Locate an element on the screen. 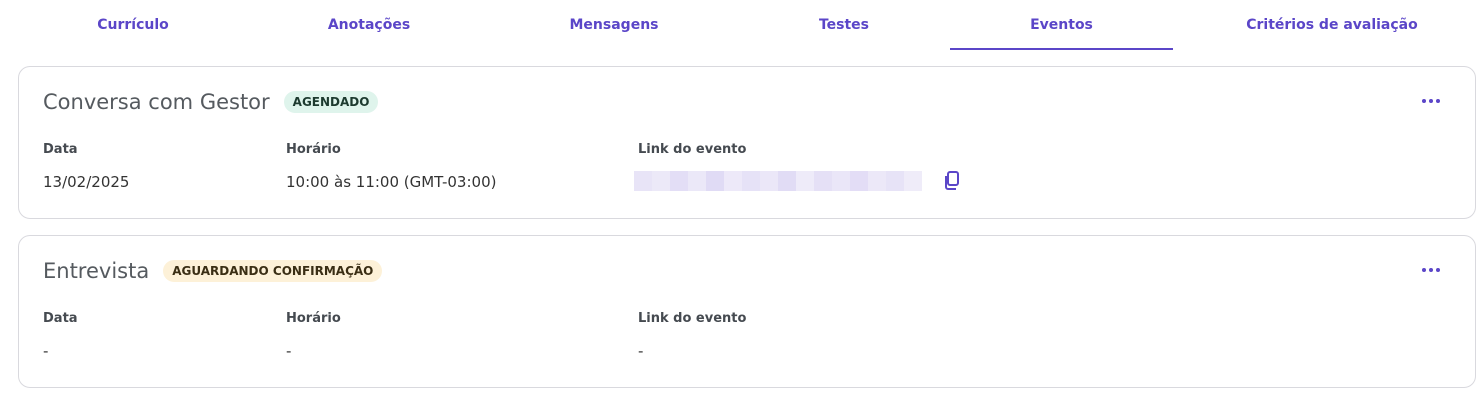  tab-testes: Testes is located at coordinates (844, 25).